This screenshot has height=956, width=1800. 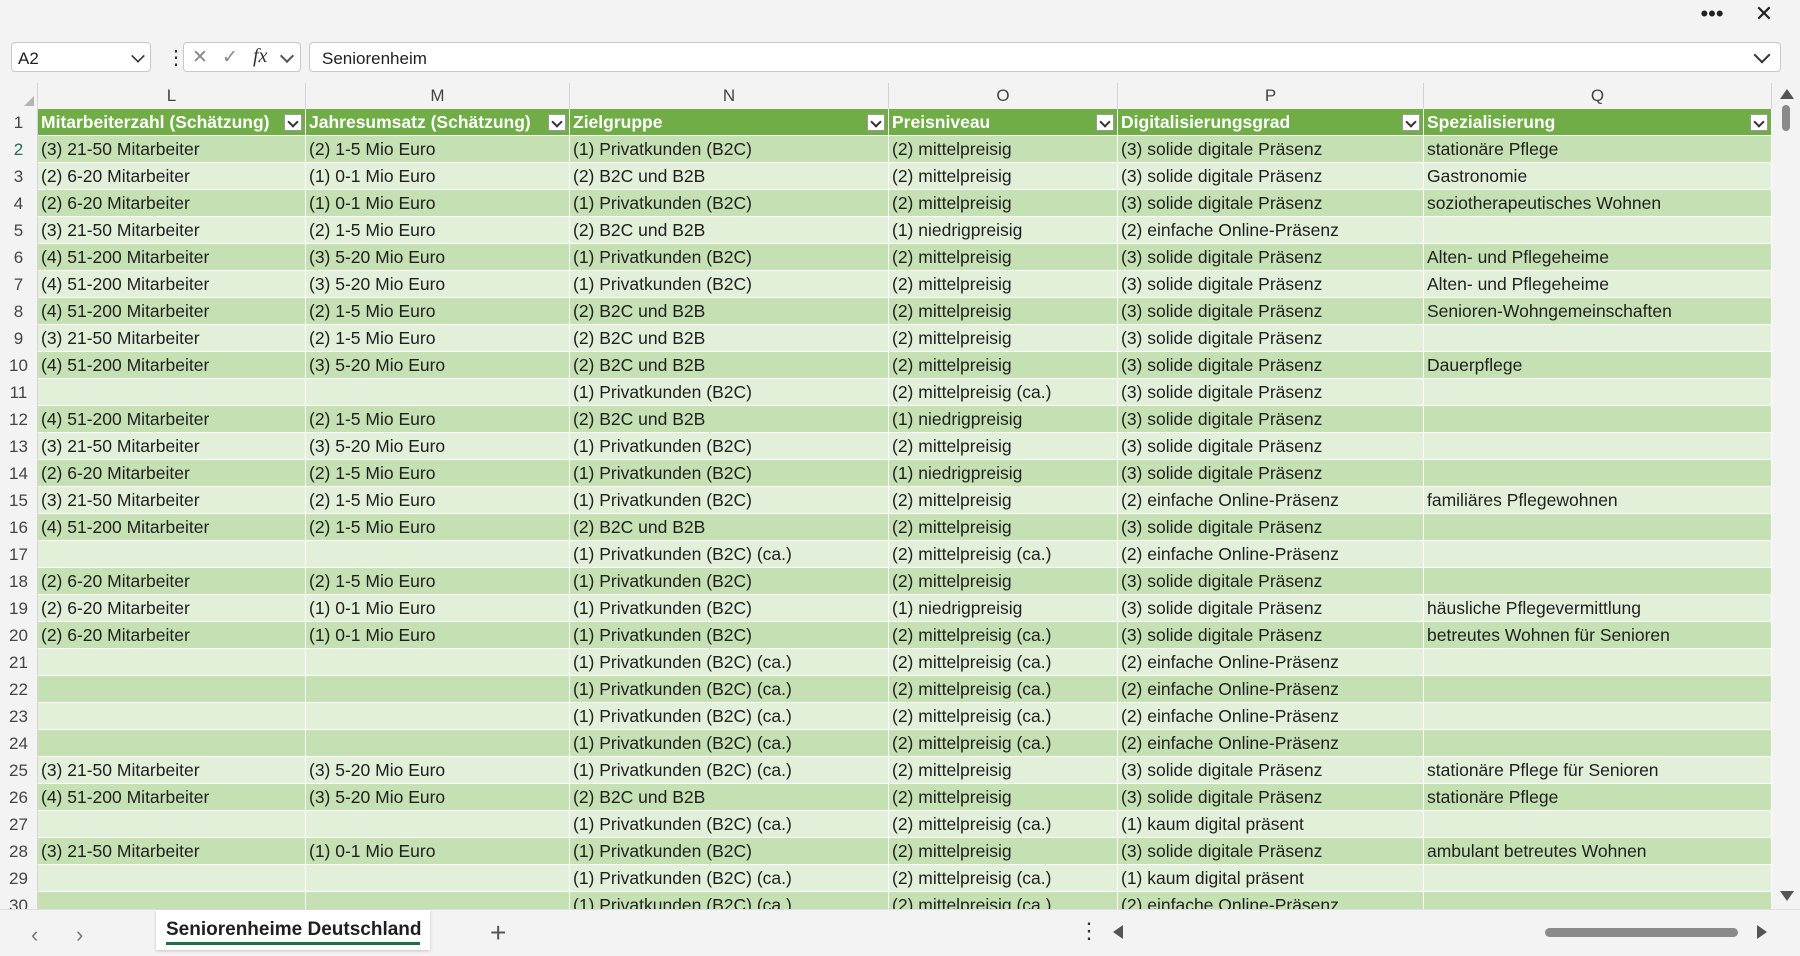 I want to click on column-title-cell: Spezialisierung, so click(x=1598, y=122).